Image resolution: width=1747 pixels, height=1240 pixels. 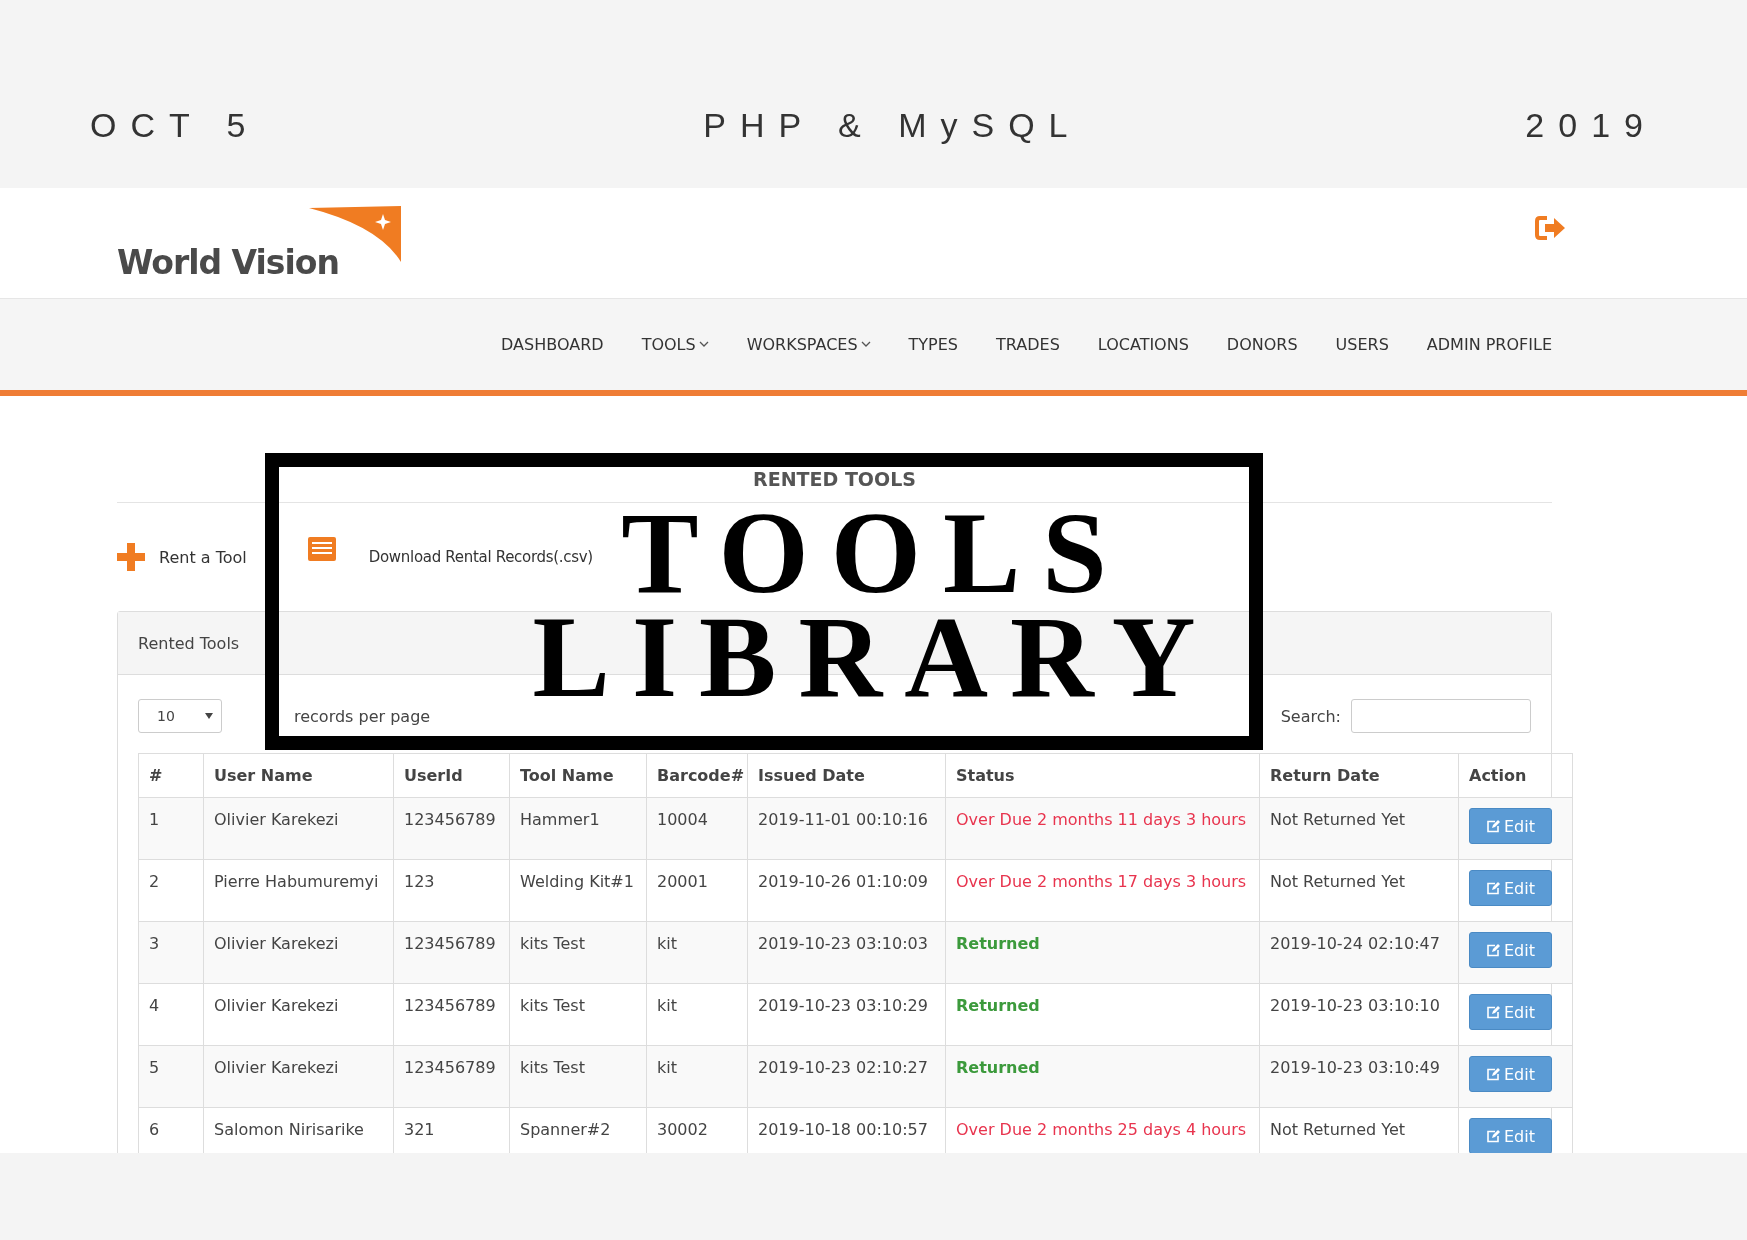 I want to click on year-text: 2019, so click(x=1591, y=125).